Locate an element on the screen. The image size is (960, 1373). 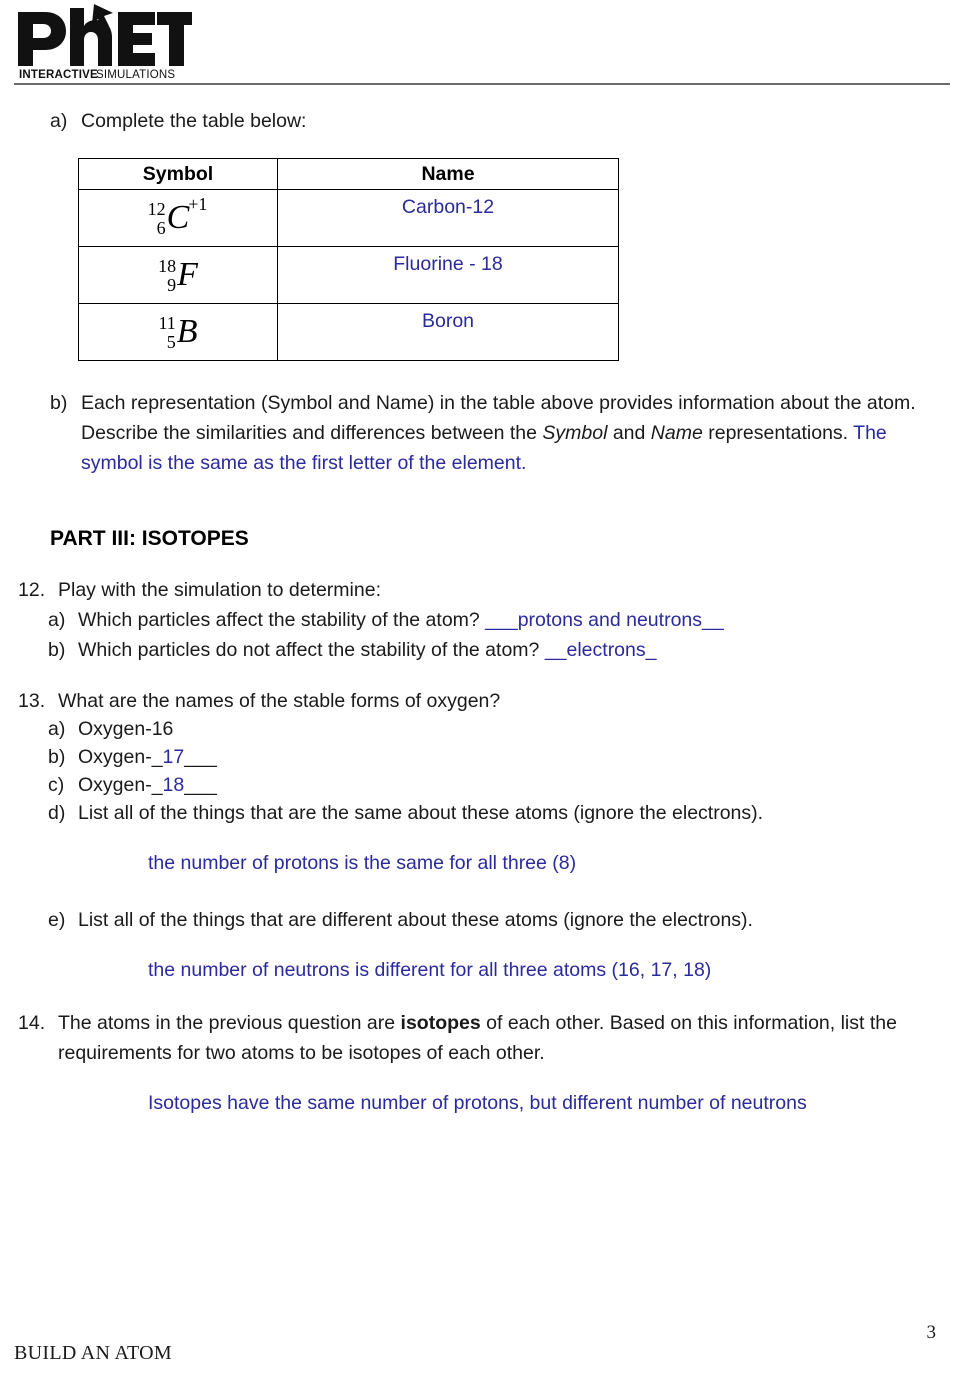
name-cell-carbon: Carbon-12 is located at coordinates (448, 218).